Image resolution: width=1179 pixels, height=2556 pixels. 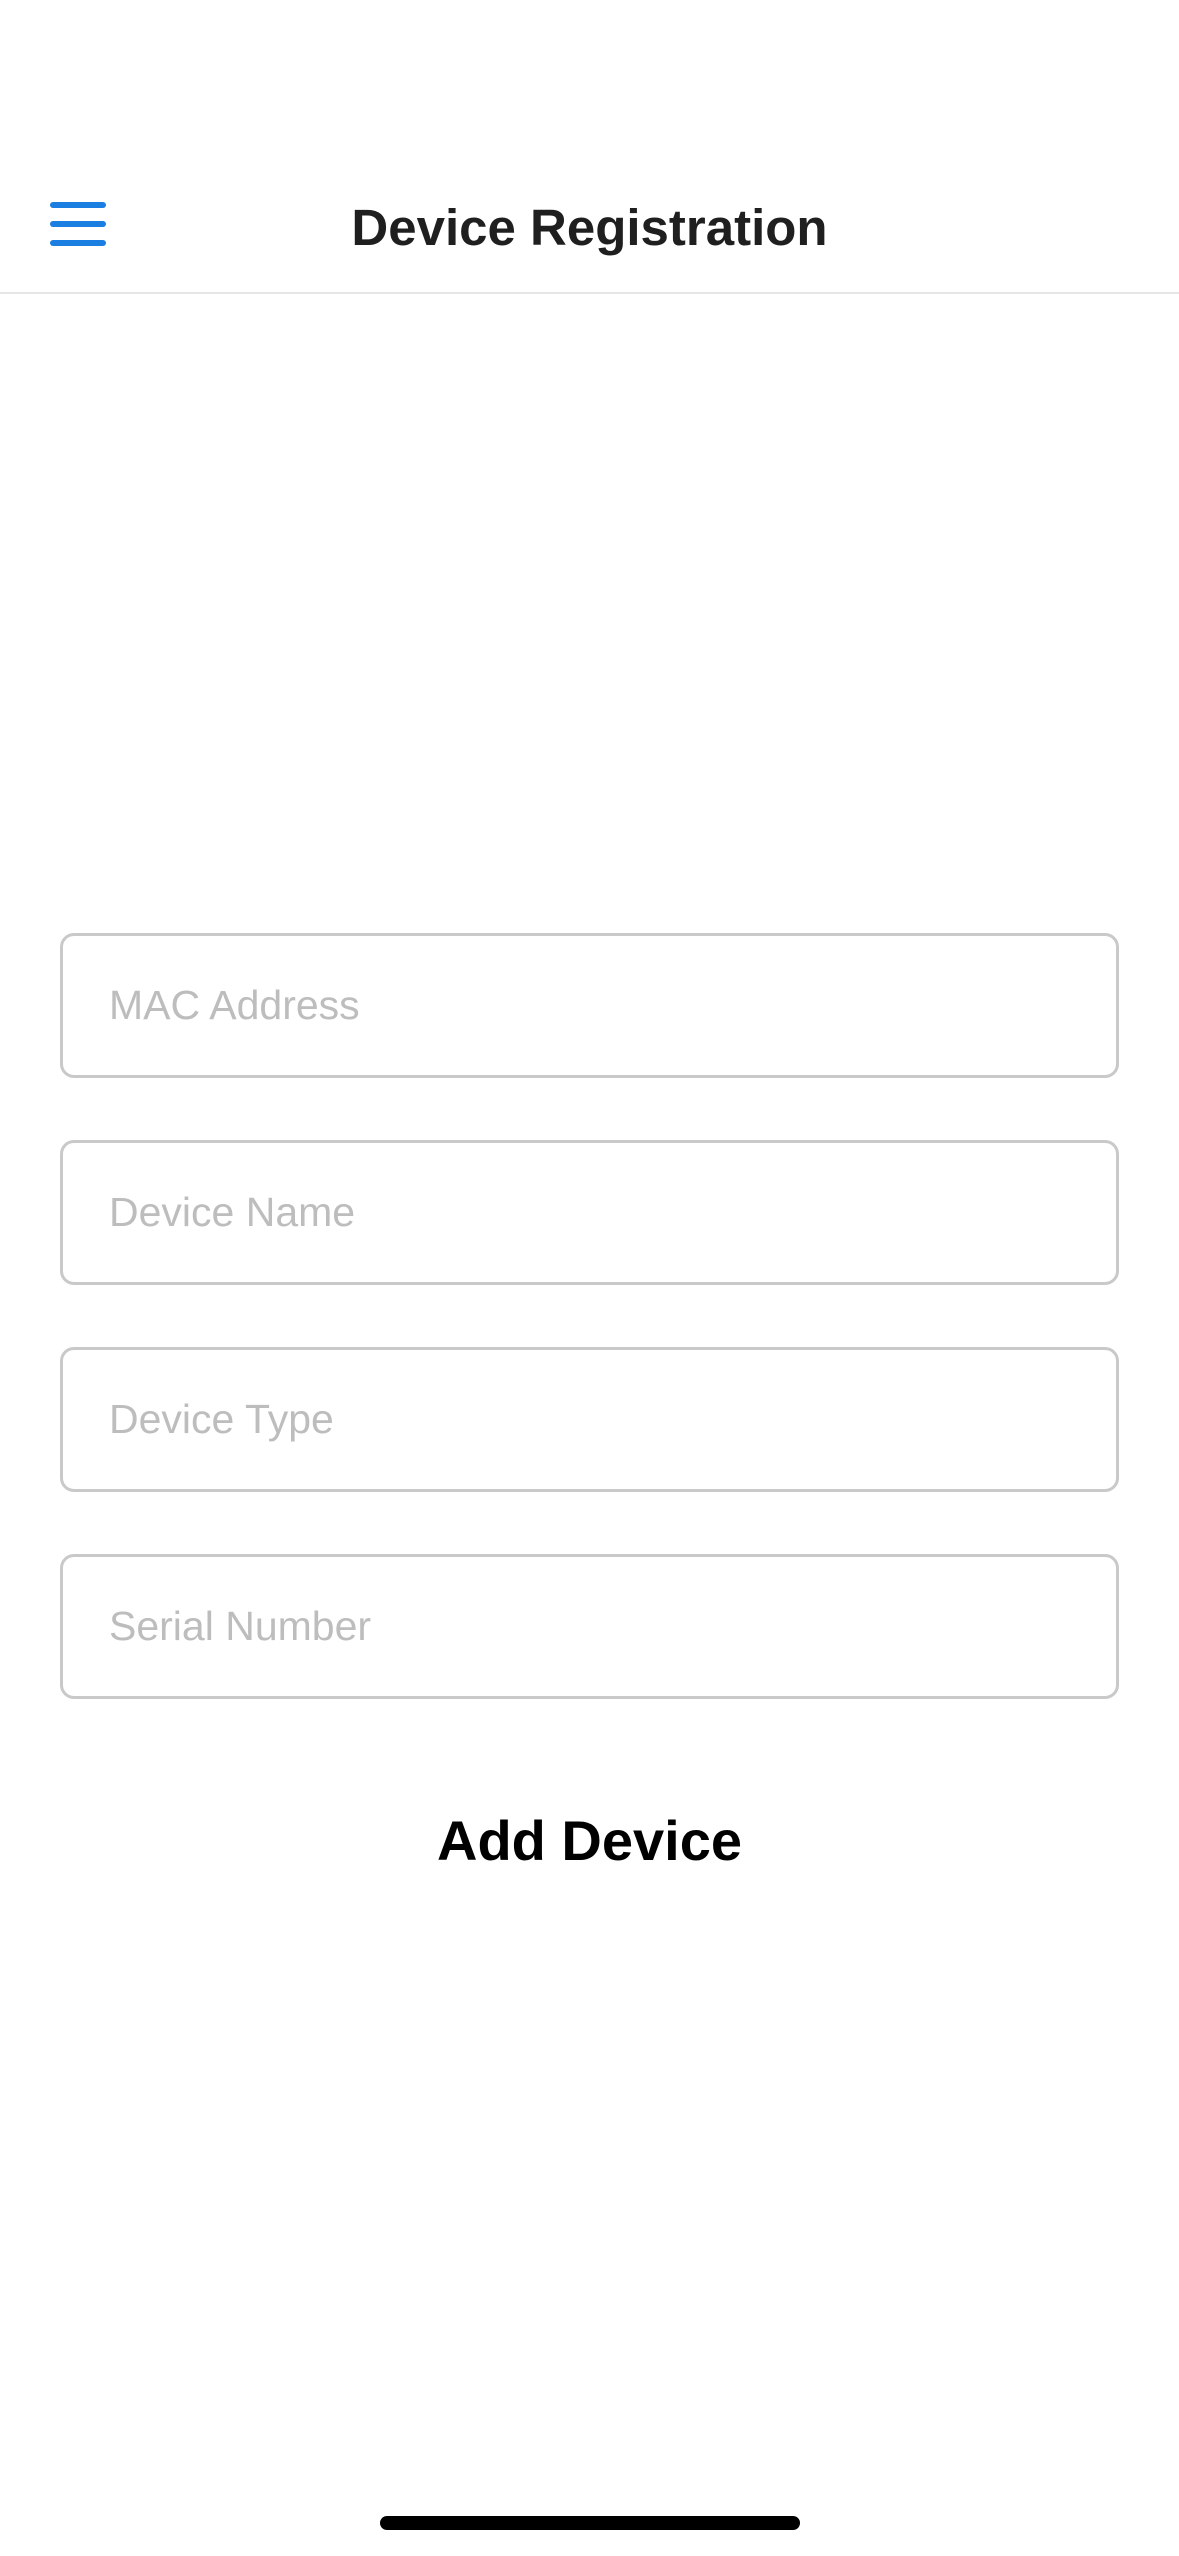 I want to click on add-device-button: Add Device, so click(x=589, y=1840).